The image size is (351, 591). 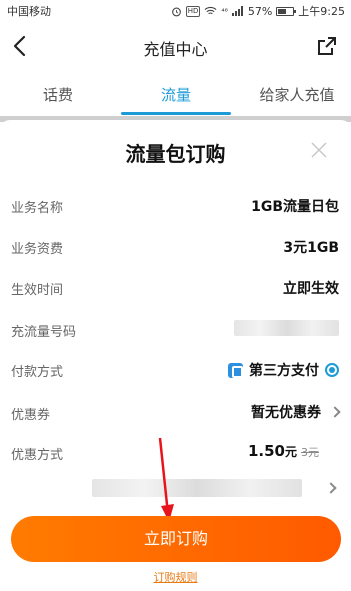 I want to click on business-fee-label: 业务资费, so click(x=37, y=249).